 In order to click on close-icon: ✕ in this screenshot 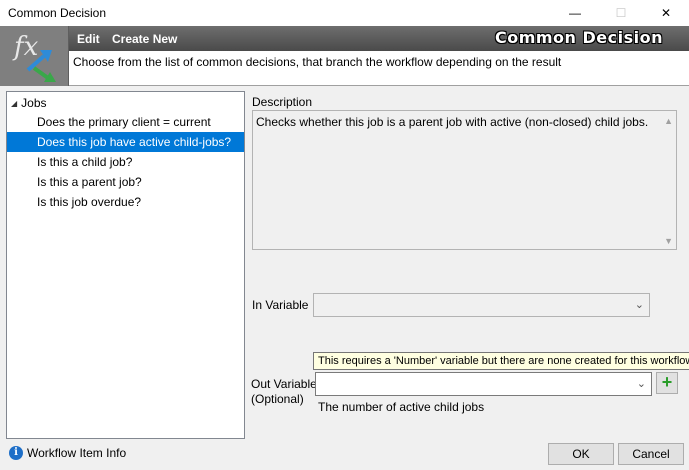, I will do `click(666, 13)`.